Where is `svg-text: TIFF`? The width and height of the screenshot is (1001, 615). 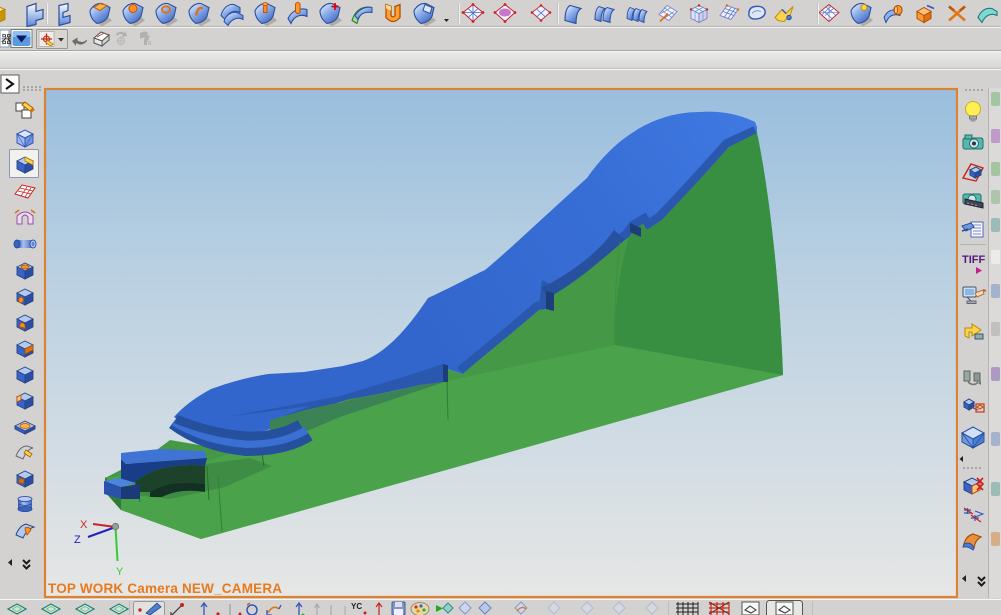
svg-text: TIFF is located at coordinates (973, 260).